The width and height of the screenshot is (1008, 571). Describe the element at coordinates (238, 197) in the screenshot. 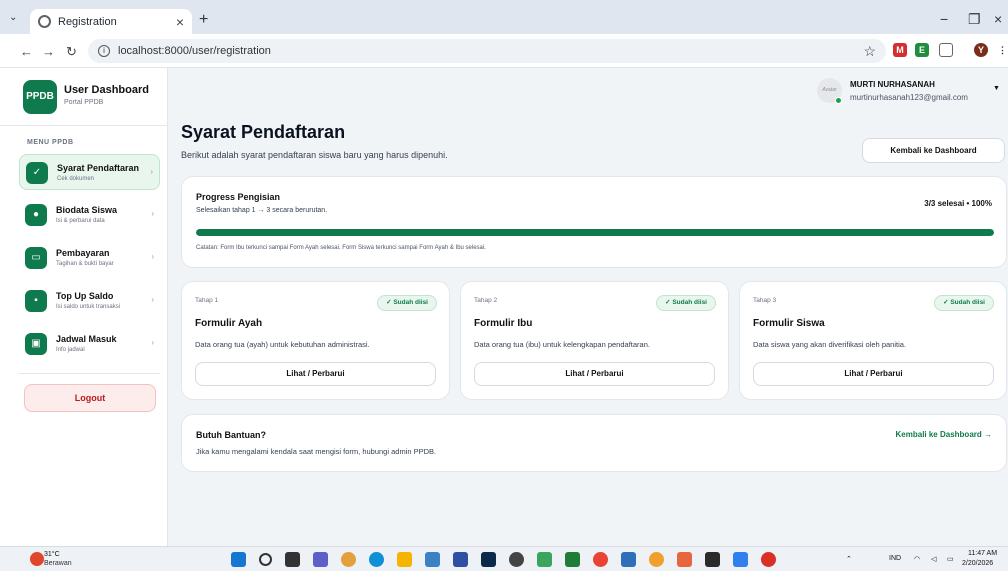

I see `progress-title: Progress Pengisian` at that location.